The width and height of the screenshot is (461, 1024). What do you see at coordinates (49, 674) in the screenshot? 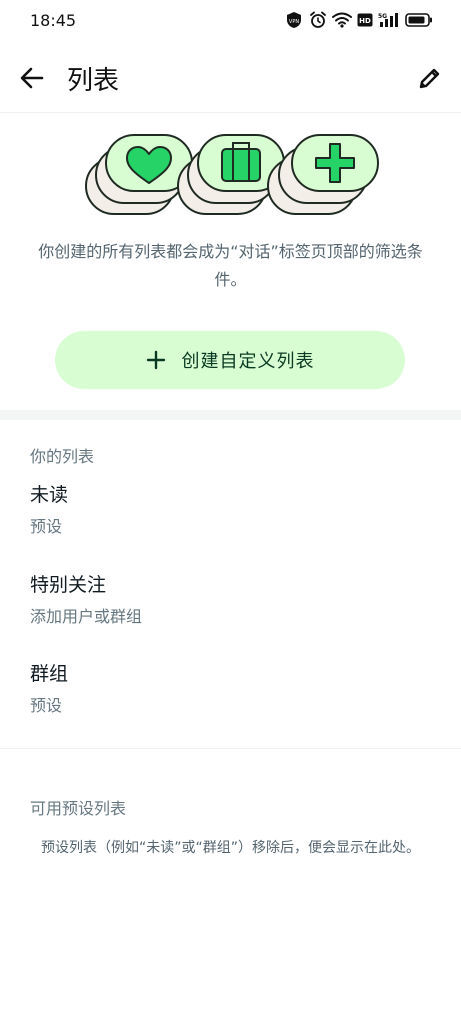
I see `list-item-title: 群组` at bounding box center [49, 674].